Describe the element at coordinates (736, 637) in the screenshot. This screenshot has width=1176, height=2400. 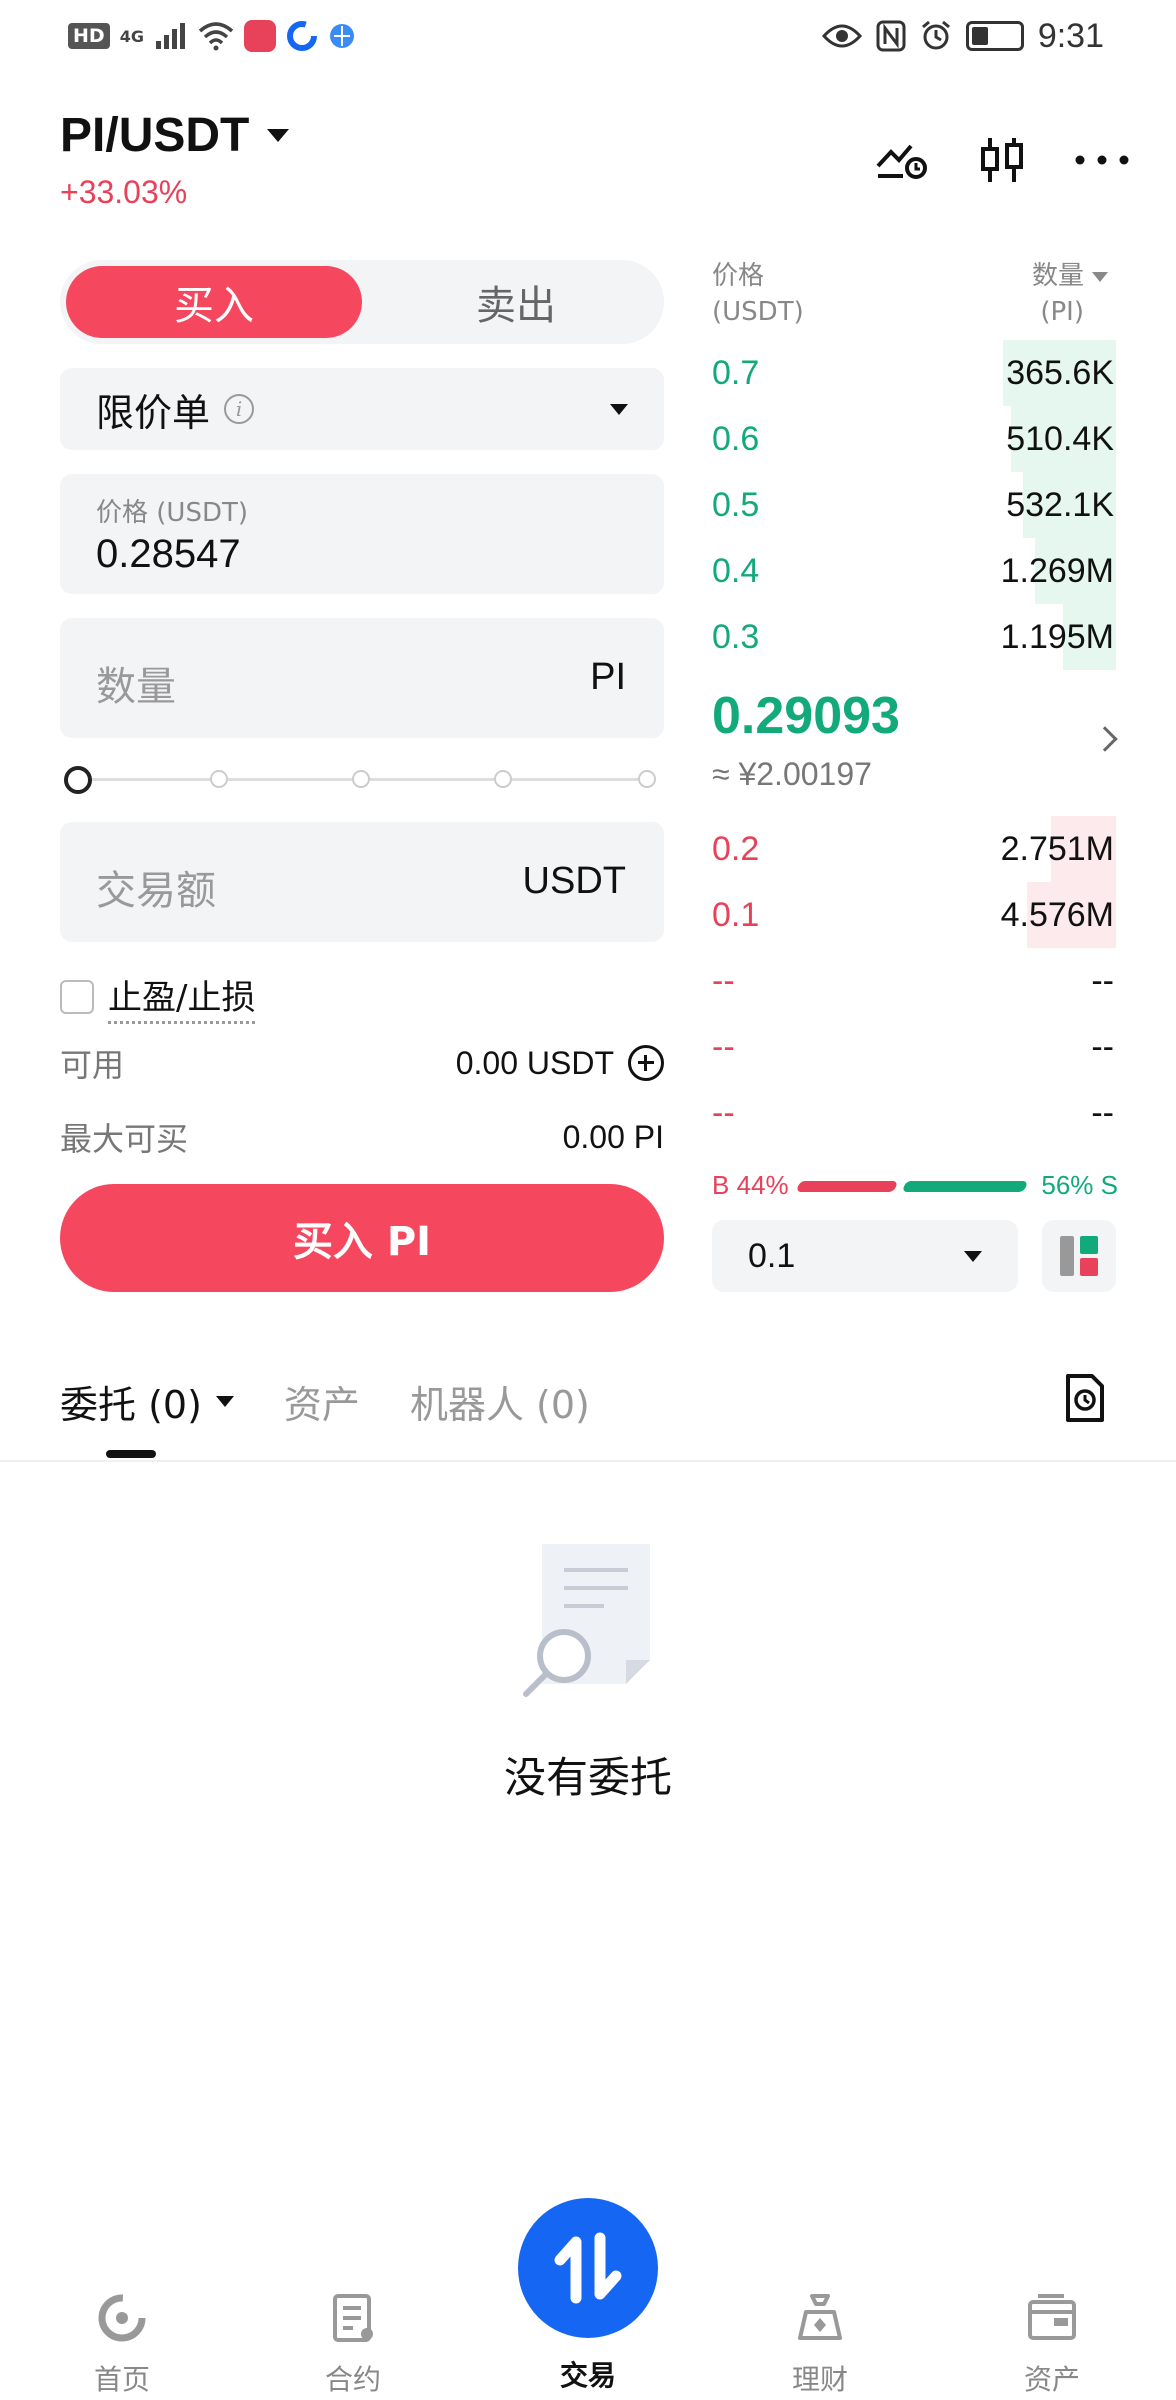
I see `ask-price: 0.3` at that location.